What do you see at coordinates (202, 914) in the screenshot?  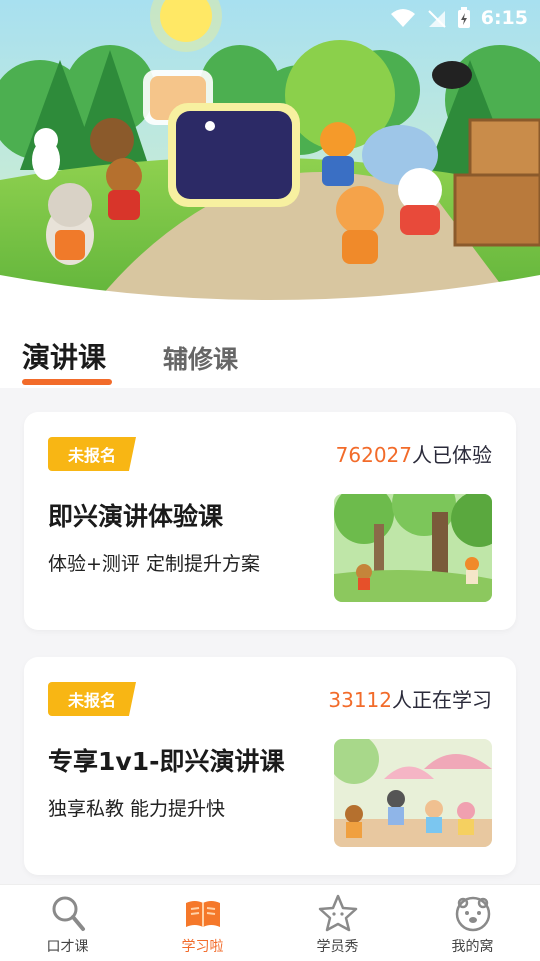 I see `book-icon` at bounding box center [202, 914].